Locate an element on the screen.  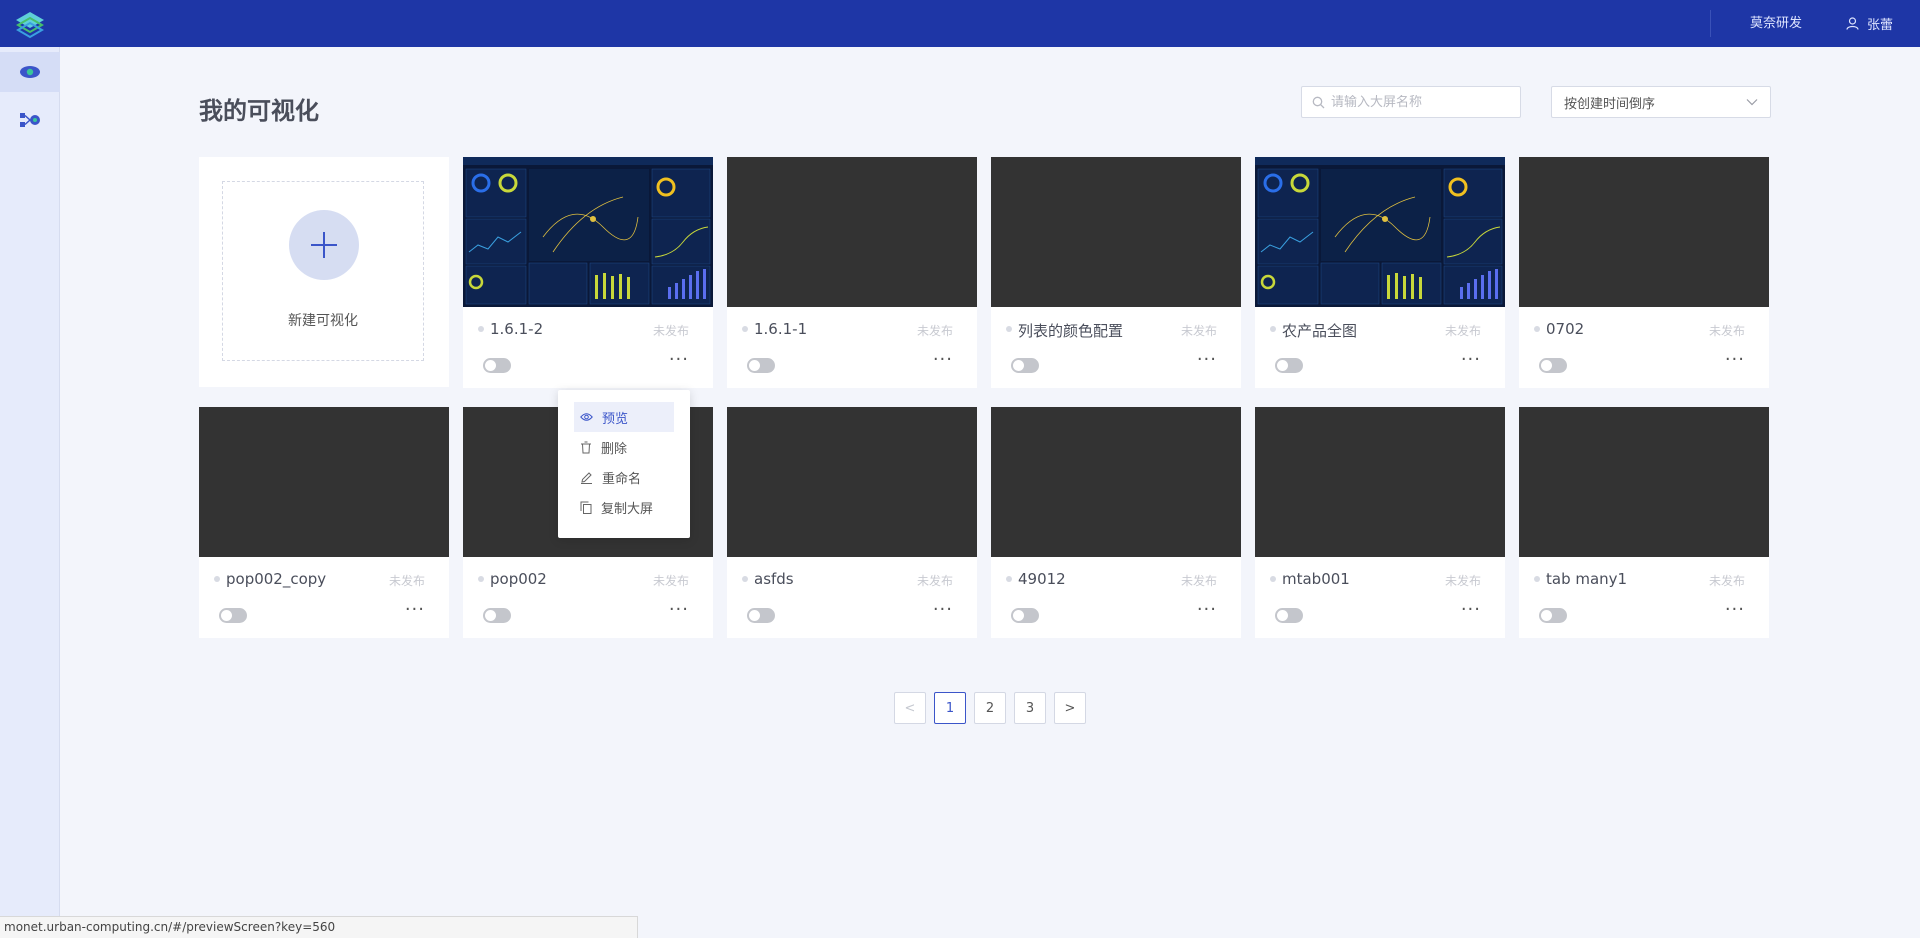
new-visualization-label: 新建可视化 is located at coordinates (323, 321).